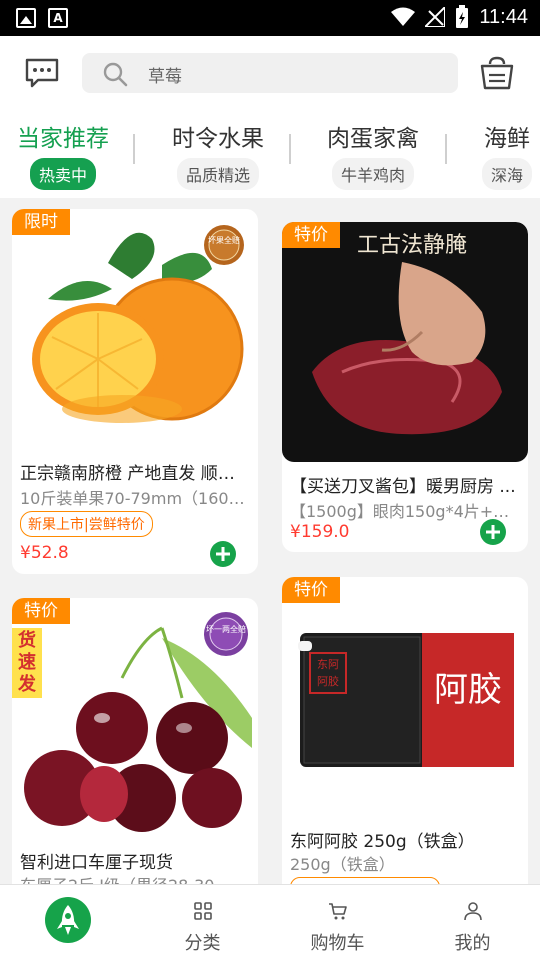 This screenshot has width=540, height=960. I want to click on status-bar: A 11:44, so click(270, 18).